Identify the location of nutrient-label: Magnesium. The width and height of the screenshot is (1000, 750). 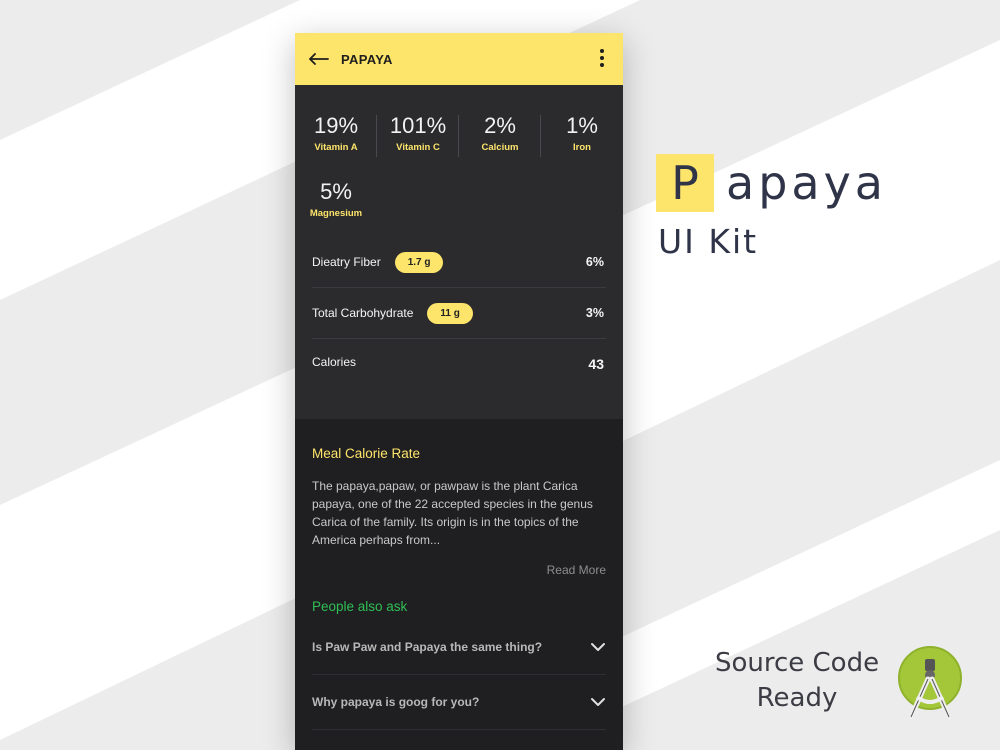
(336, 213).